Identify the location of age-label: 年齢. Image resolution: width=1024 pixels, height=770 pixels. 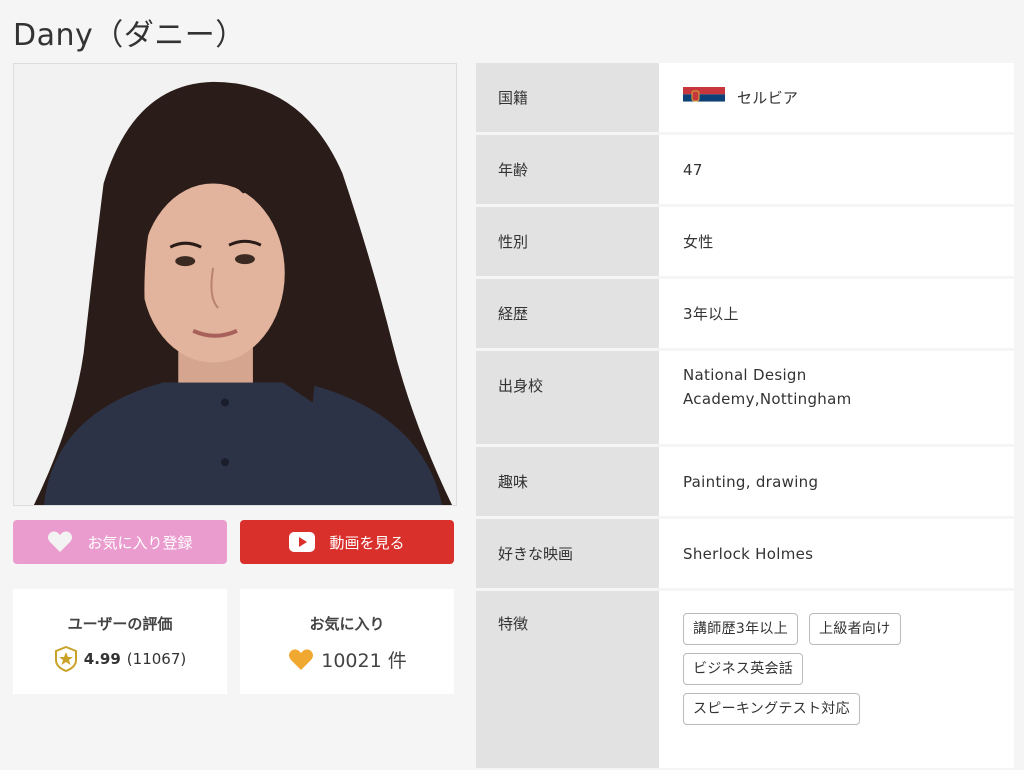
(567, 169).